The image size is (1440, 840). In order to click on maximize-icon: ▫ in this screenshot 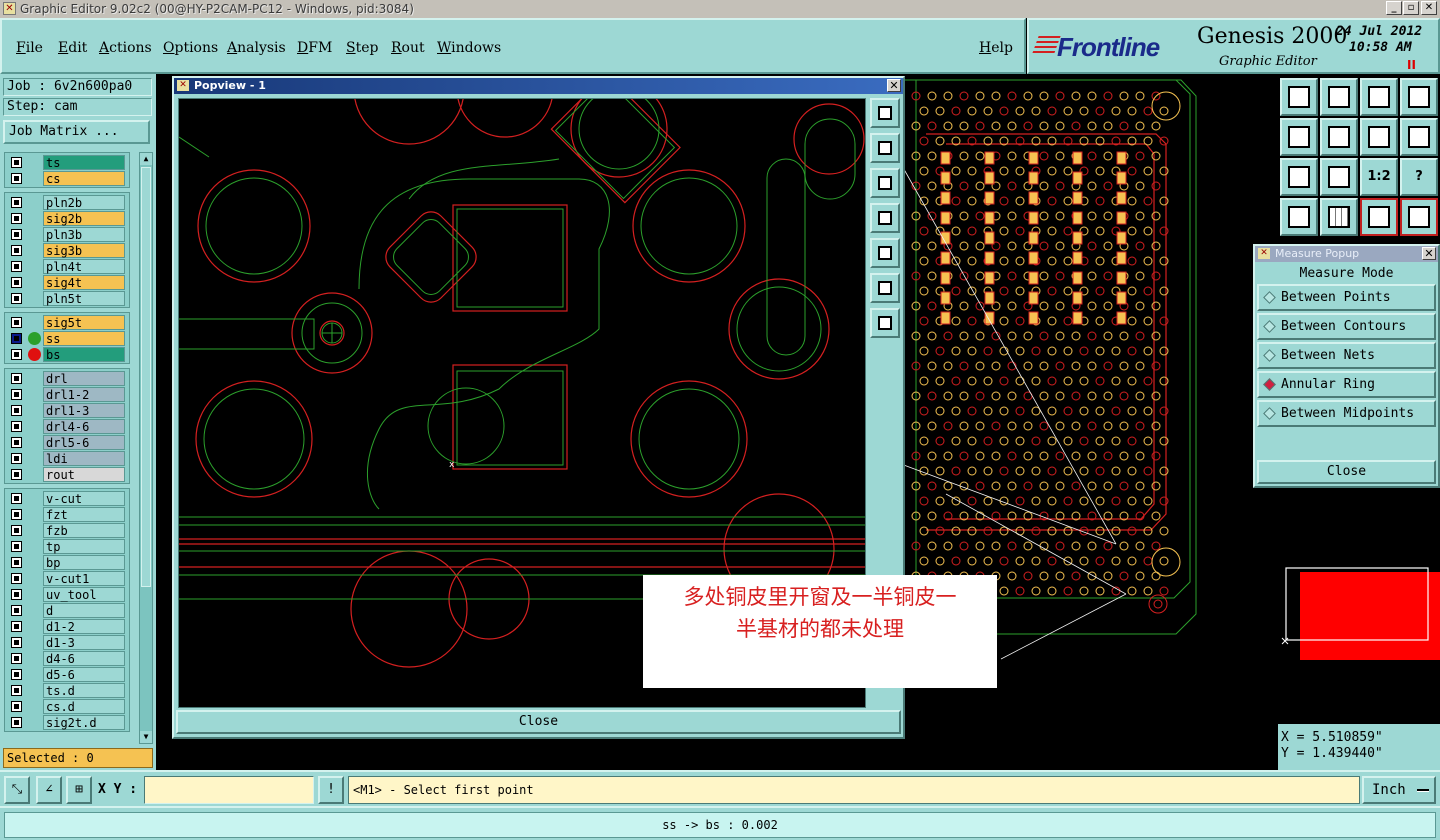, I will do `click(1411, 8)`.